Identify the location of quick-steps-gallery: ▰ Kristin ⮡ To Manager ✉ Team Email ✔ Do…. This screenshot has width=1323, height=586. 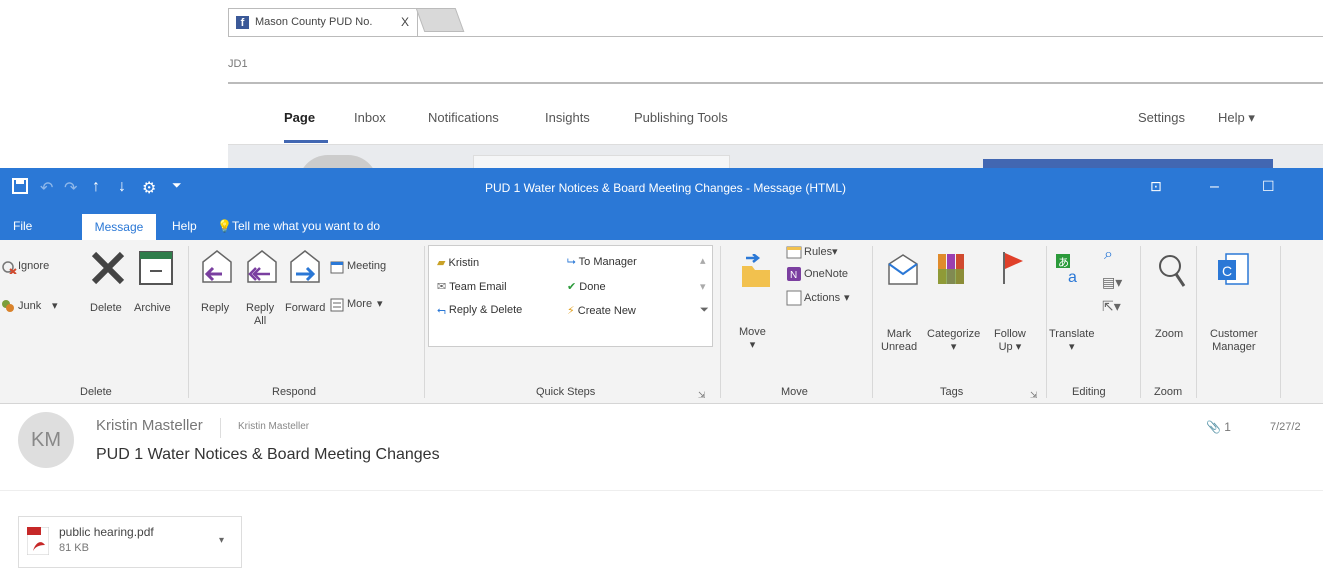
(570, 296).